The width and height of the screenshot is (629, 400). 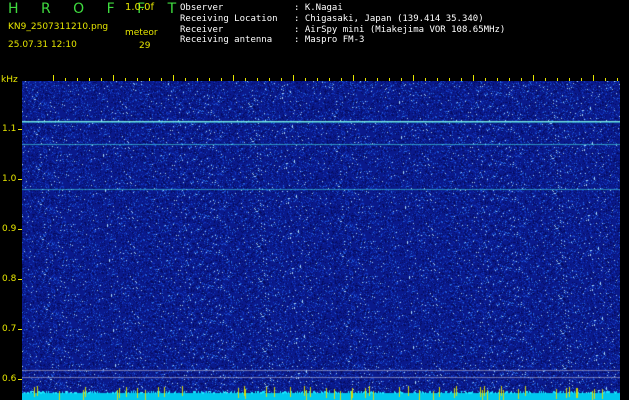 What do you see at coordinates (329, 40) in the screenshot?
I see `info-value: : Maspro FM-3` at bounding box center [329, 40].